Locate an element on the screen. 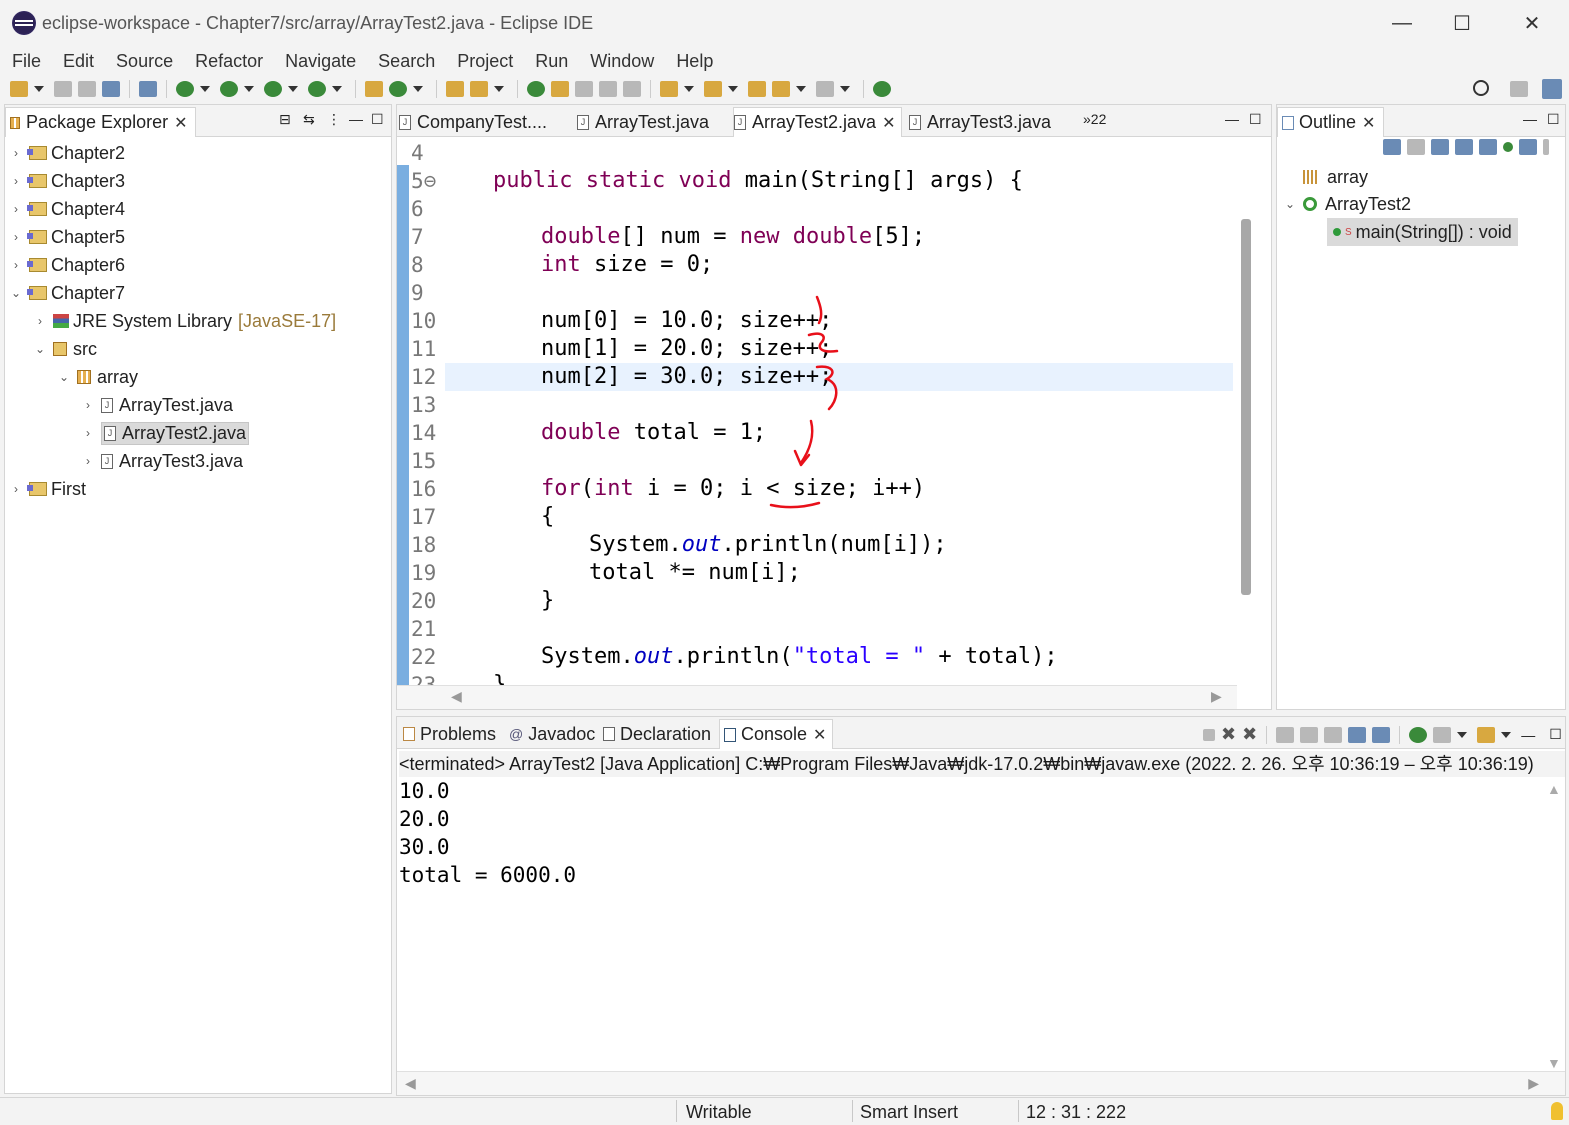  vertical-scrollbar is located at coordinates (1246, 407).